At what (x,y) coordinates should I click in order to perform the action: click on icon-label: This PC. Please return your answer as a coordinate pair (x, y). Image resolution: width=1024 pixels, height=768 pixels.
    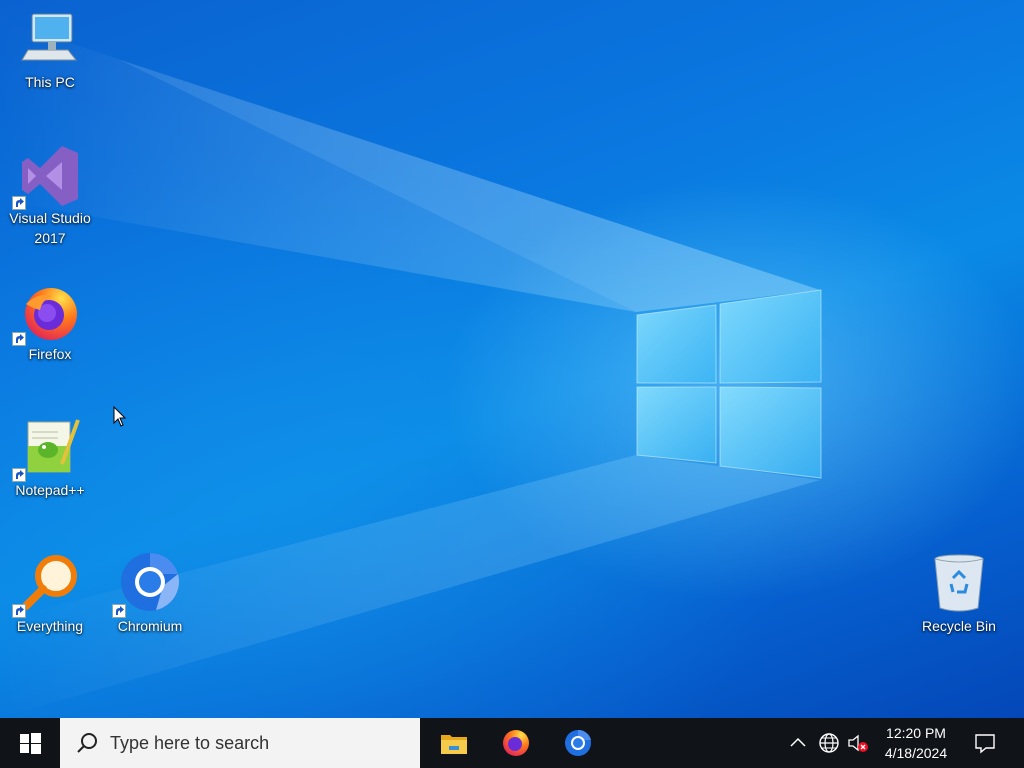
    Looking at the image, I should click on (50, 82).